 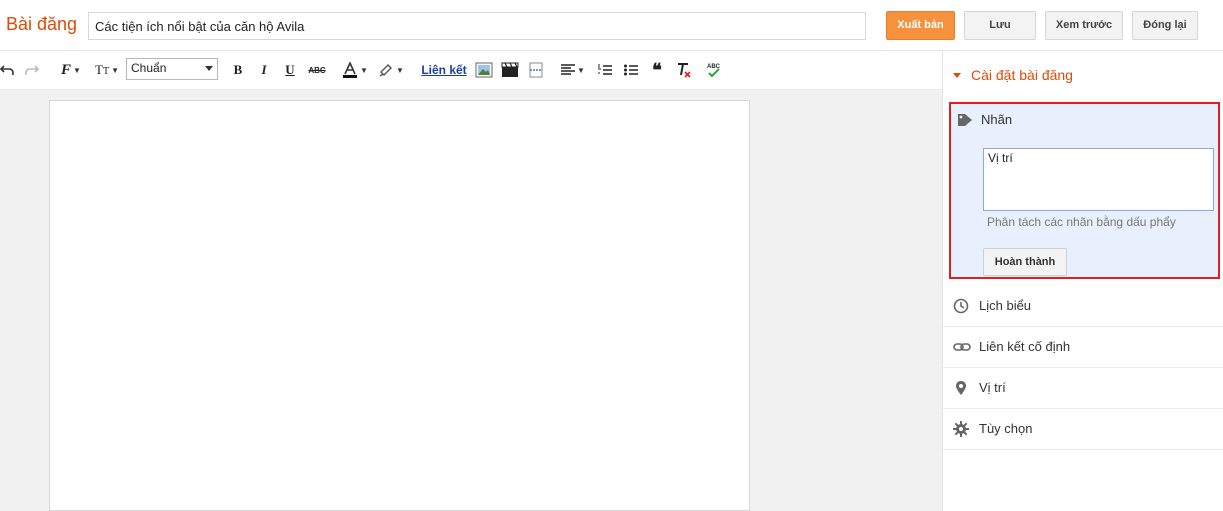 I want to click on close-button: Đóng lại, so click(x=1165, y=25).